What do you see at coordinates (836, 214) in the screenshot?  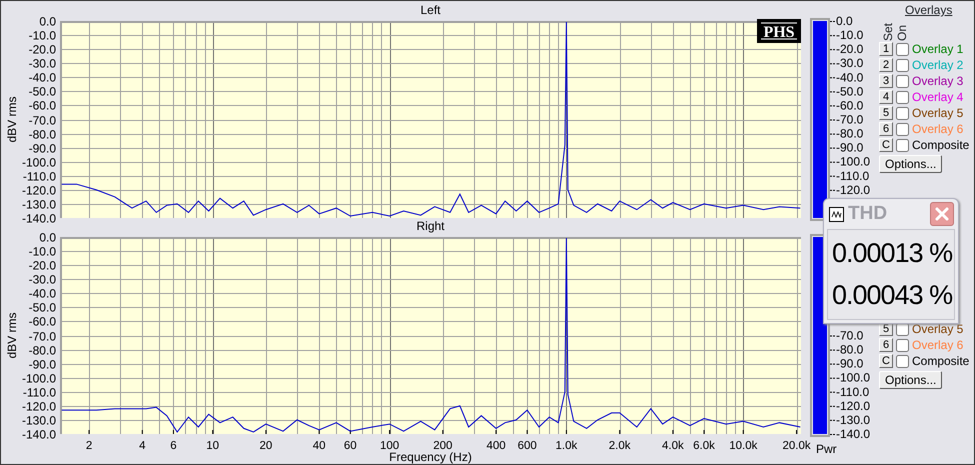 I see `waveform-icon` at bounding box center [836, 214].